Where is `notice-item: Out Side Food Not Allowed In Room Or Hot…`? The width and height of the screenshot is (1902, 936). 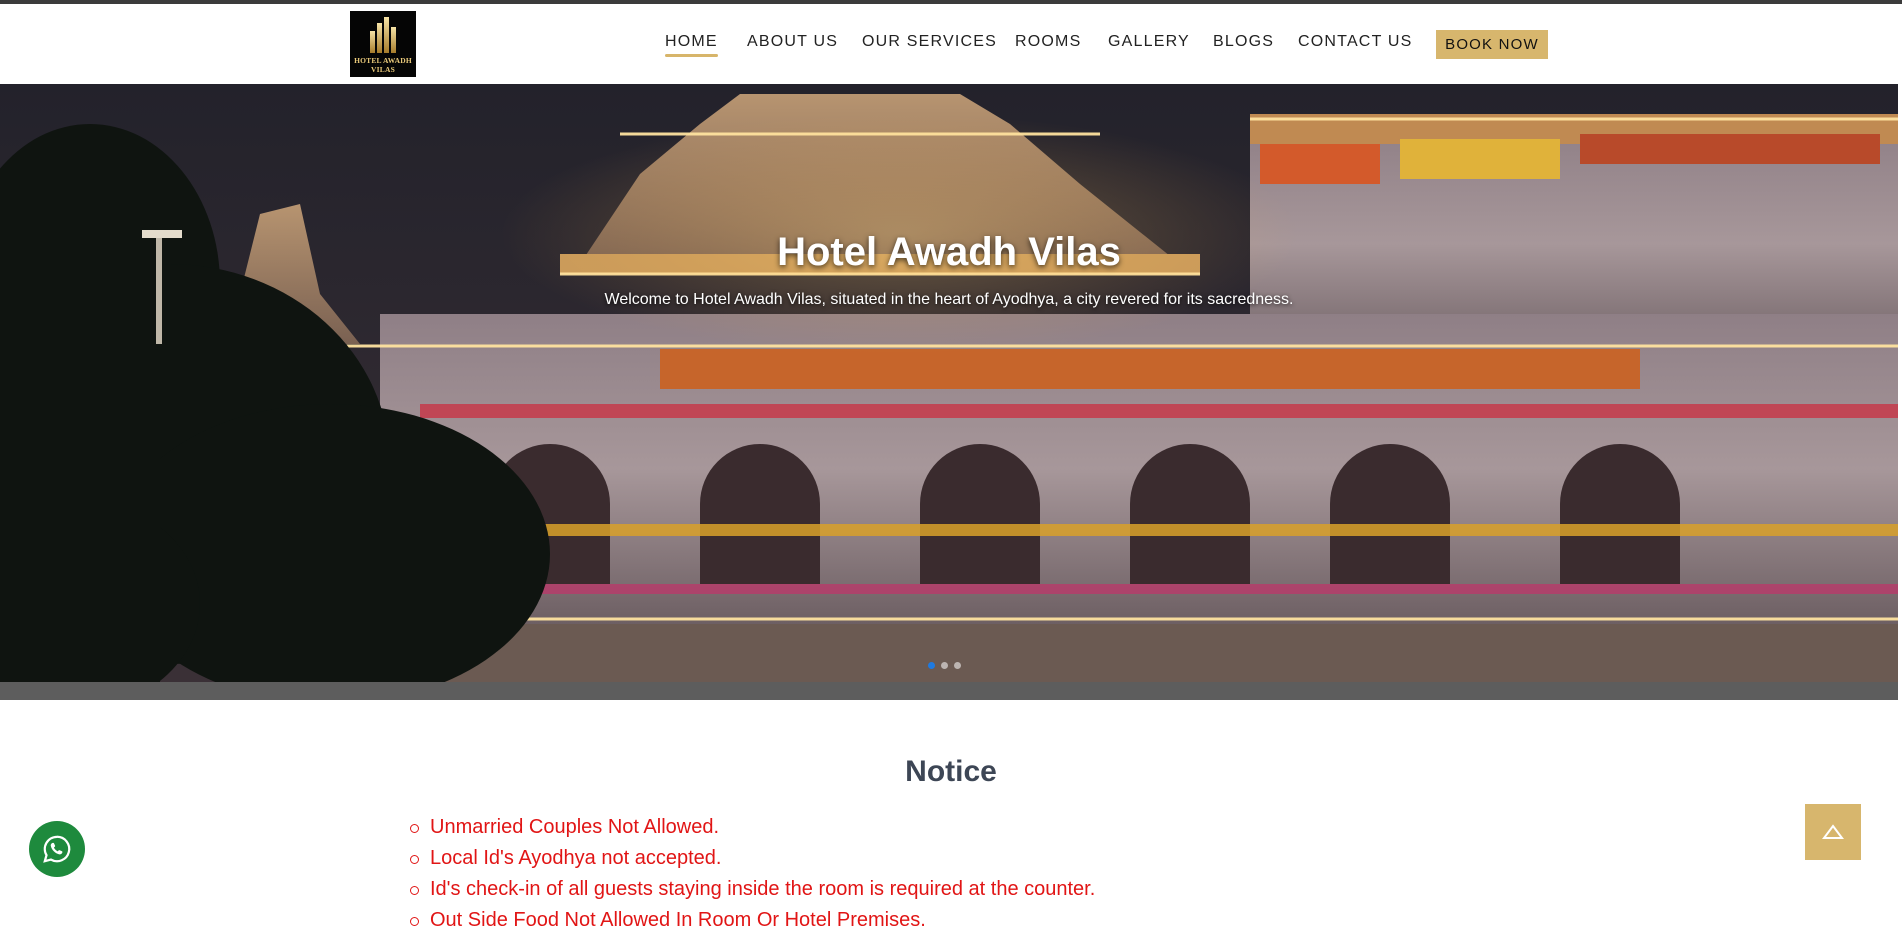 notice-item: Out Side Food Not Allowed In Room Or Hot… is located at coordinates (751, 920).